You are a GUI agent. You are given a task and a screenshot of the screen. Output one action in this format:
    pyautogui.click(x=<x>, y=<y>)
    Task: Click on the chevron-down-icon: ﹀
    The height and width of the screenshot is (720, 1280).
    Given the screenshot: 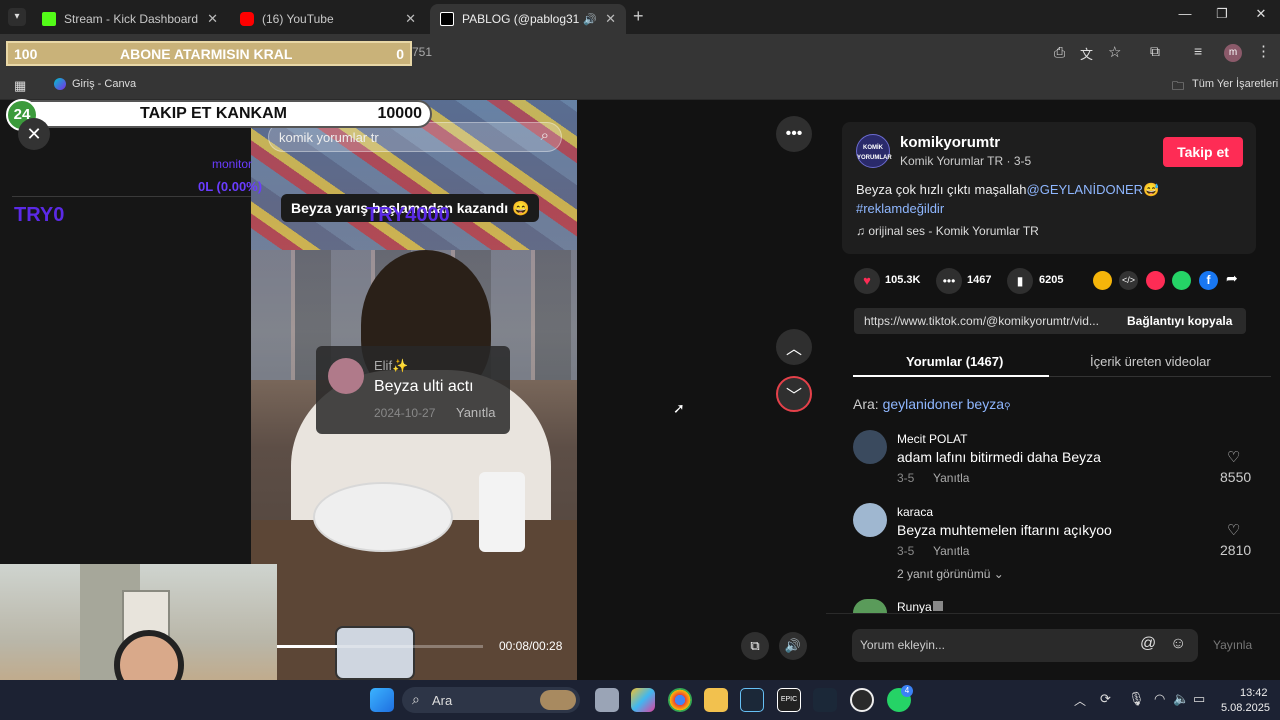 What is the action you would take?
    pyautogui.click(x=794, y=394)
    